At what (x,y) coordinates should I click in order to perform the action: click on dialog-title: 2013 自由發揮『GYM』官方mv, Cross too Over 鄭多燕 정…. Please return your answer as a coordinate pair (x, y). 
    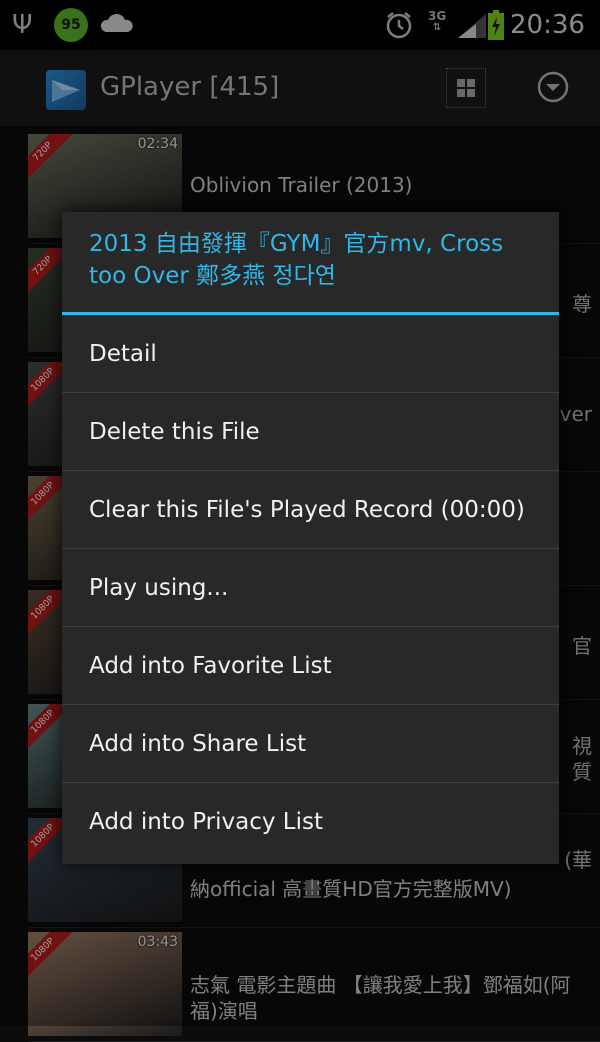
    Looking at the image, I should click on (296, 260).